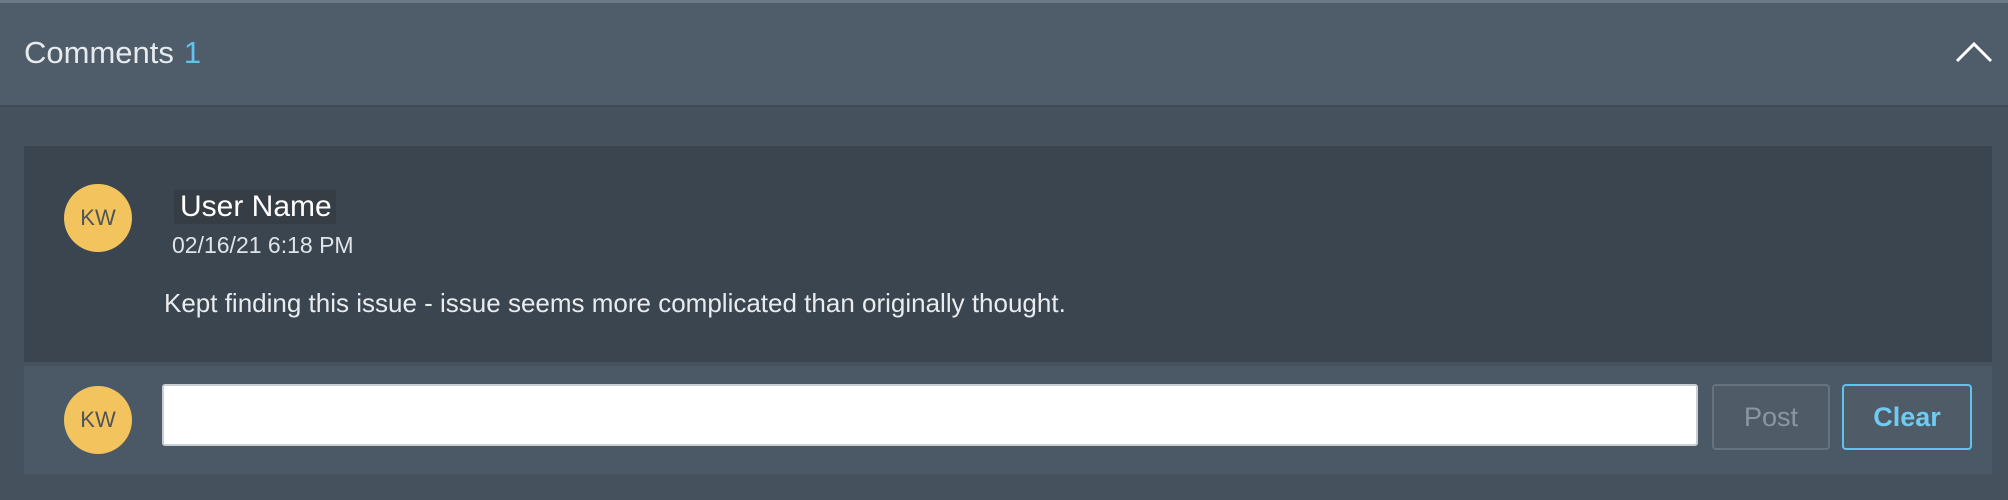  Describe the element at coordinates (1771, 417) in the screenshot. I see `post-button: Post` at that location.